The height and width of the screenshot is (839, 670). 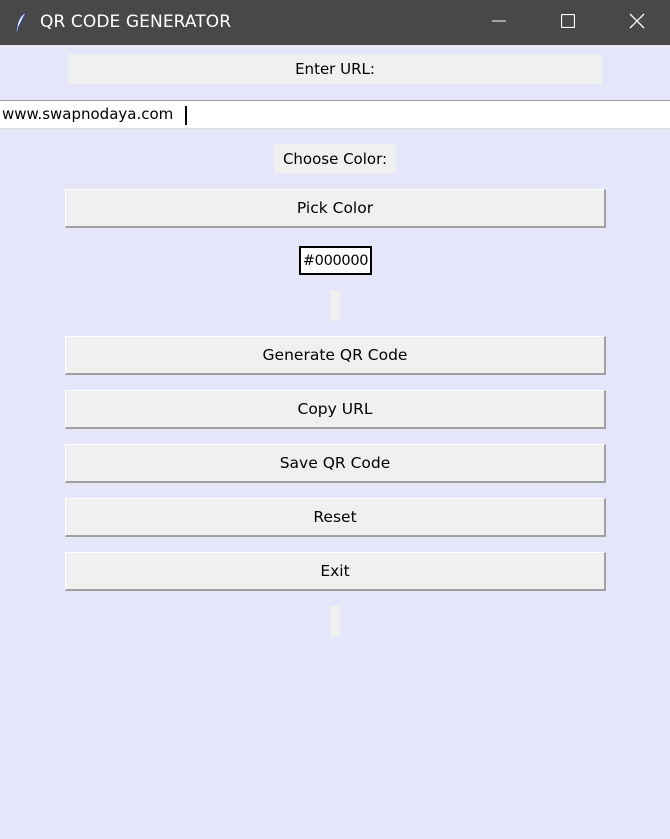 What do you see at coordinates (335, 409) in the screenshot?
I see `copy-url-button: Copy URL` at bounding box center [335, 409].